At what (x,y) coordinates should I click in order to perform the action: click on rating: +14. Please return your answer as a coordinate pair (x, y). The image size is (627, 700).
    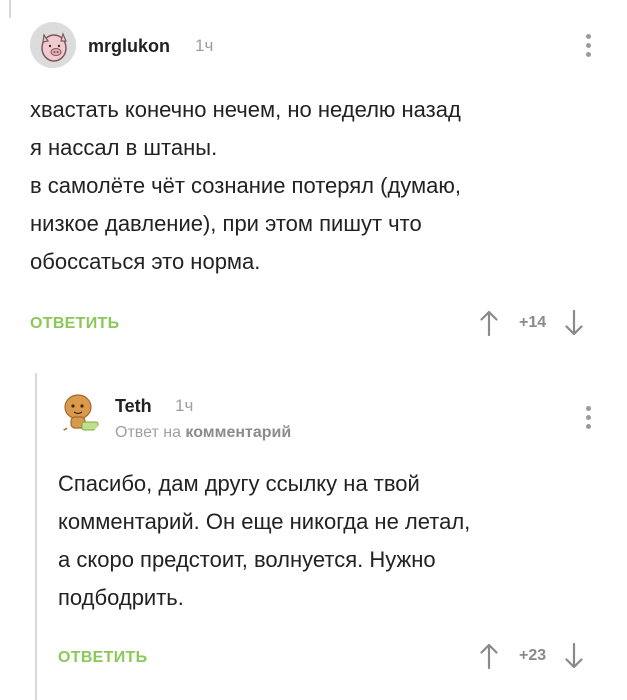
    Looking at the image, I should click on (533, 322).